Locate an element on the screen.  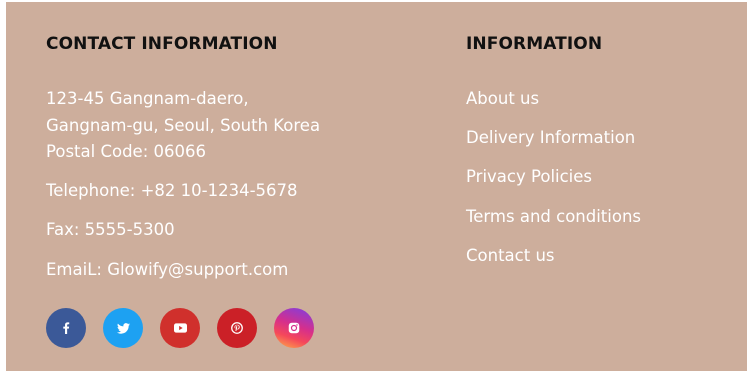
link-delivery-information: Delivery Information is located at coordinates (550, 138).